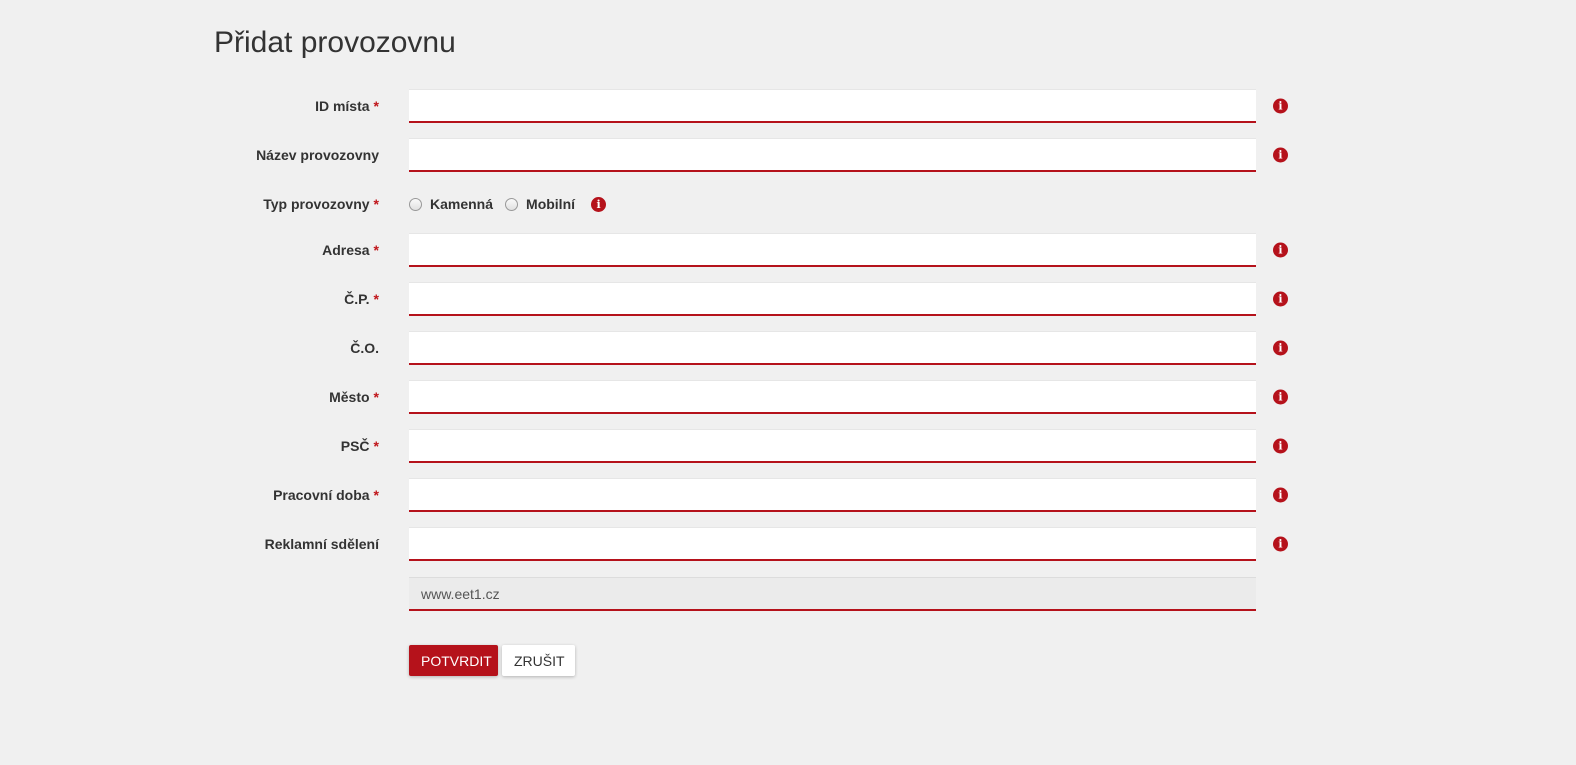 This screenshot has height=765, width=1576. What do you see at coordinates (359, 446) in the screenshot?
I see `psc-label: PSČ *` at bounding box center [359, 446].